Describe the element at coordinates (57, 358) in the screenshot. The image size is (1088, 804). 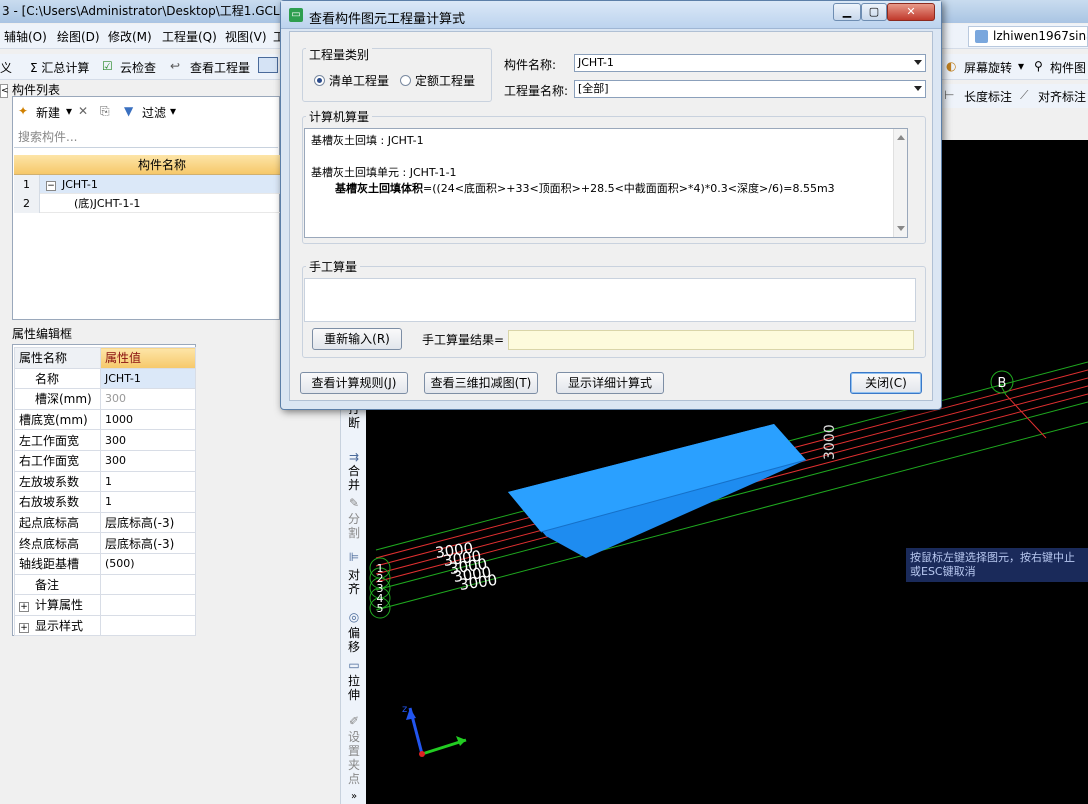
I see `property-name-header: 属性名称` at that location.